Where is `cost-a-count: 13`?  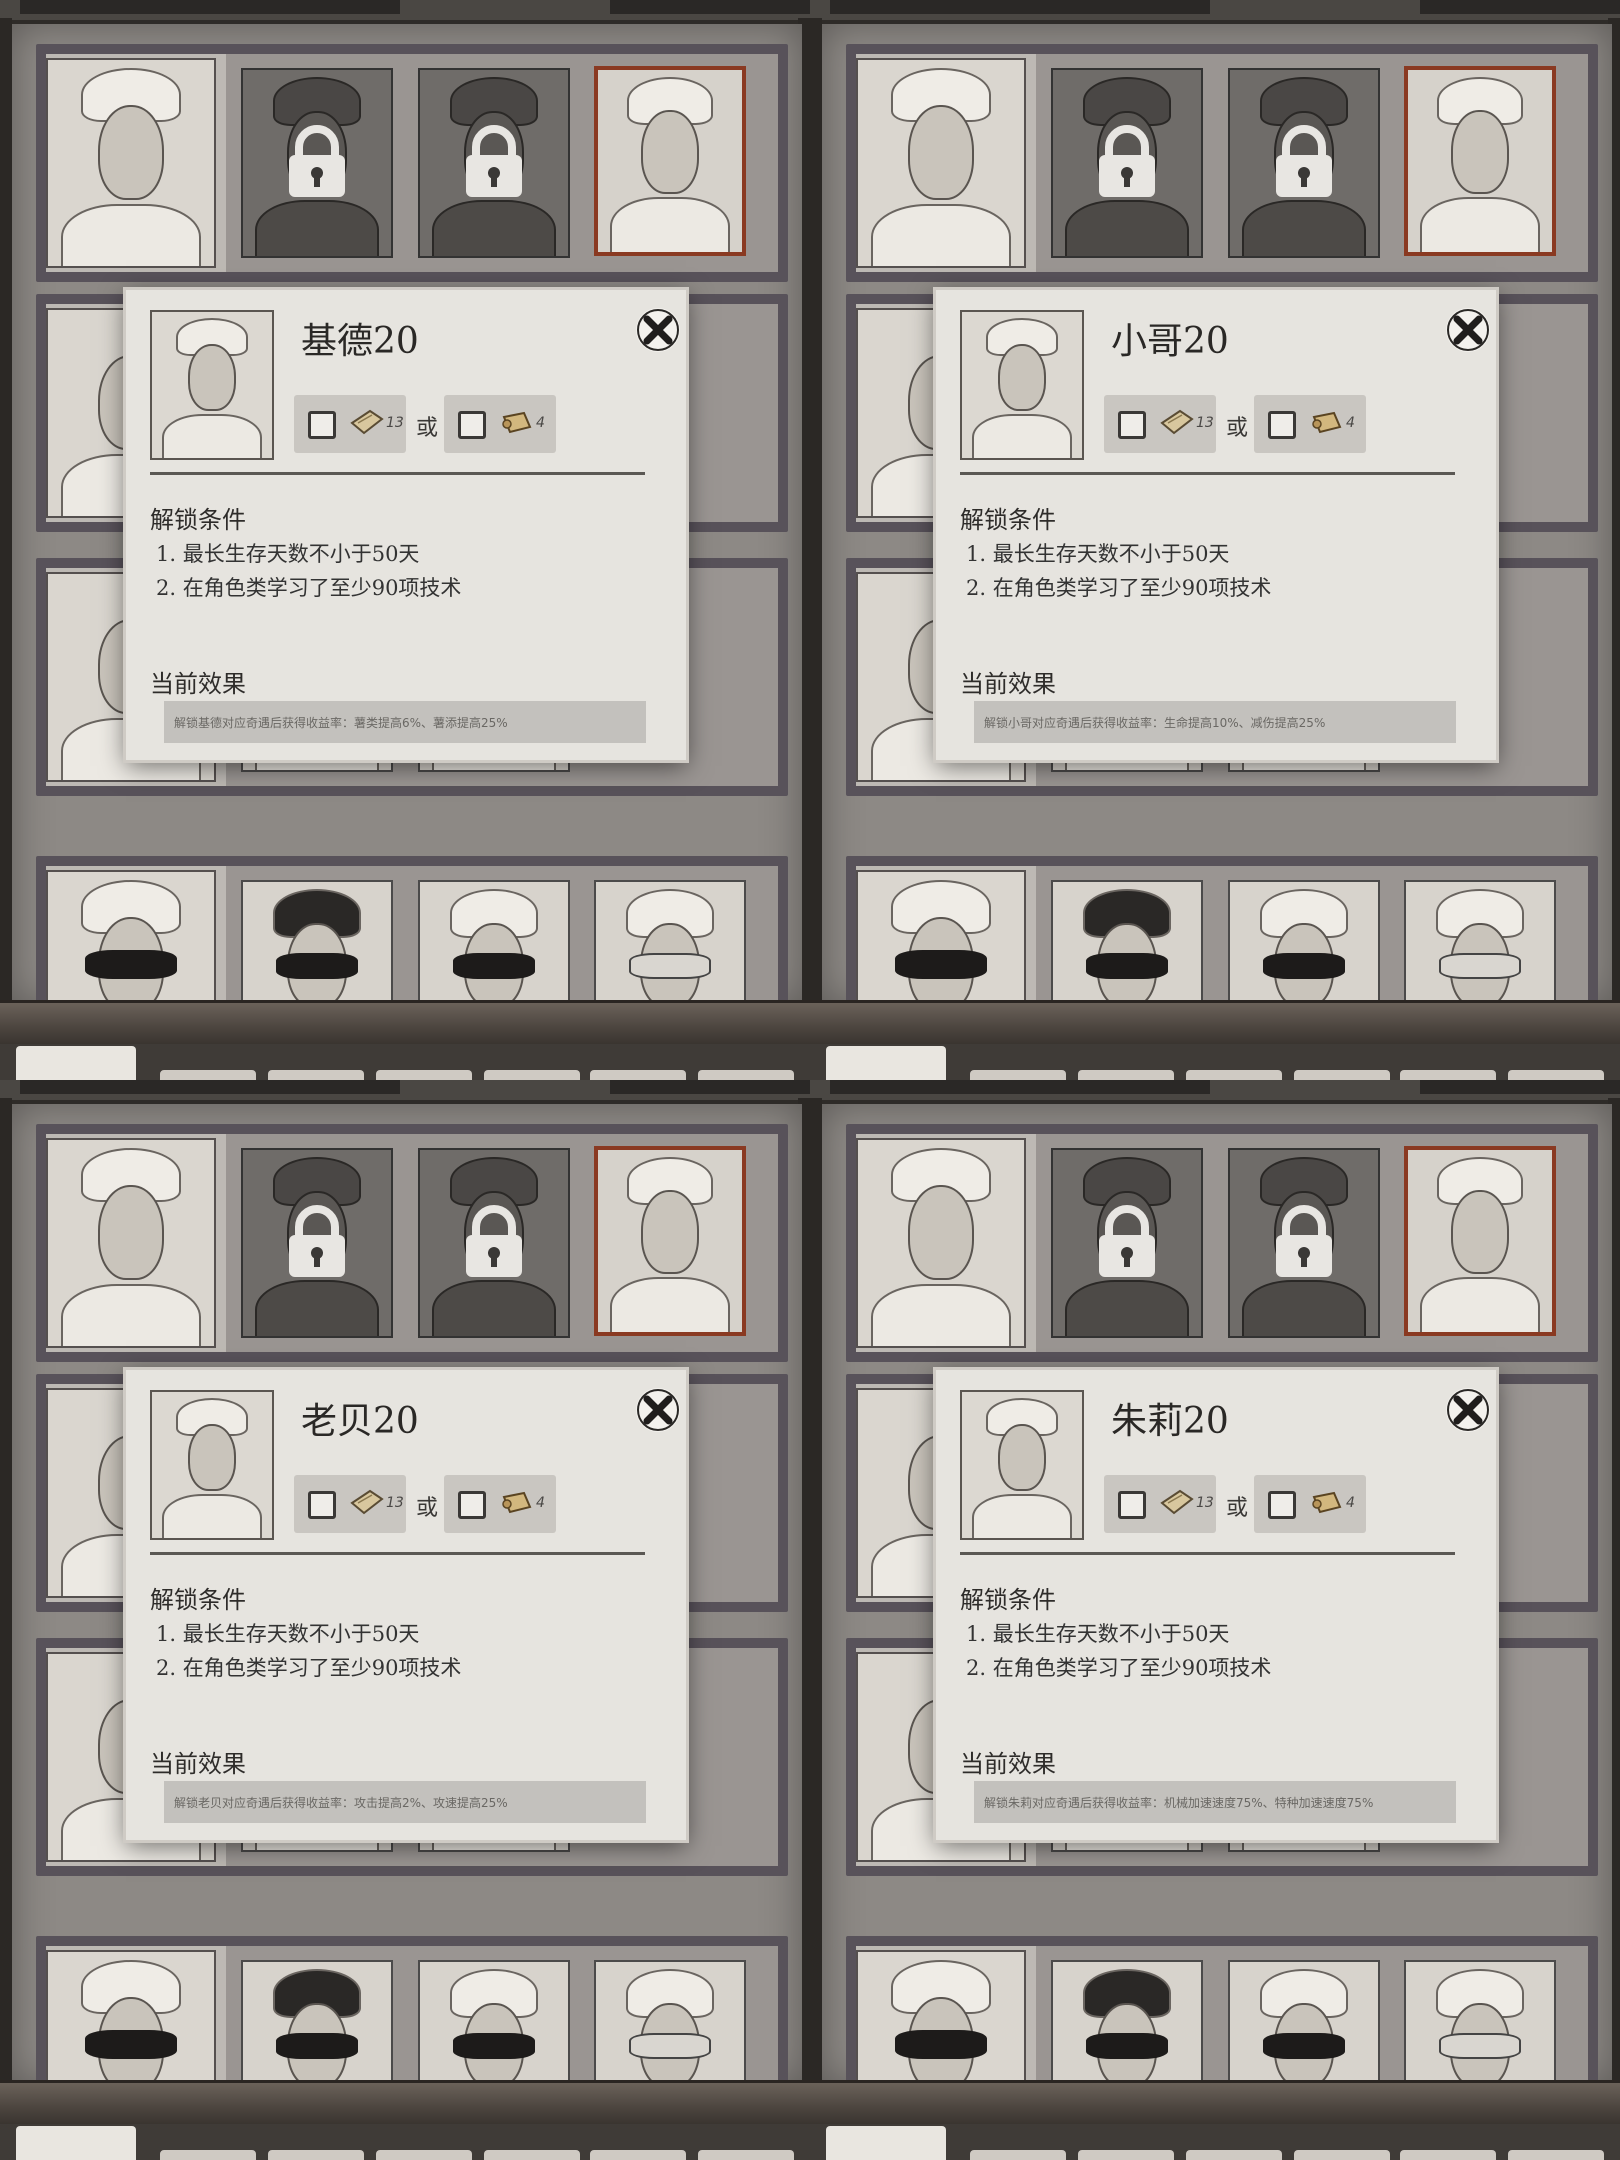 cost-a-count: 13 is located at coordinates (1205, 423).